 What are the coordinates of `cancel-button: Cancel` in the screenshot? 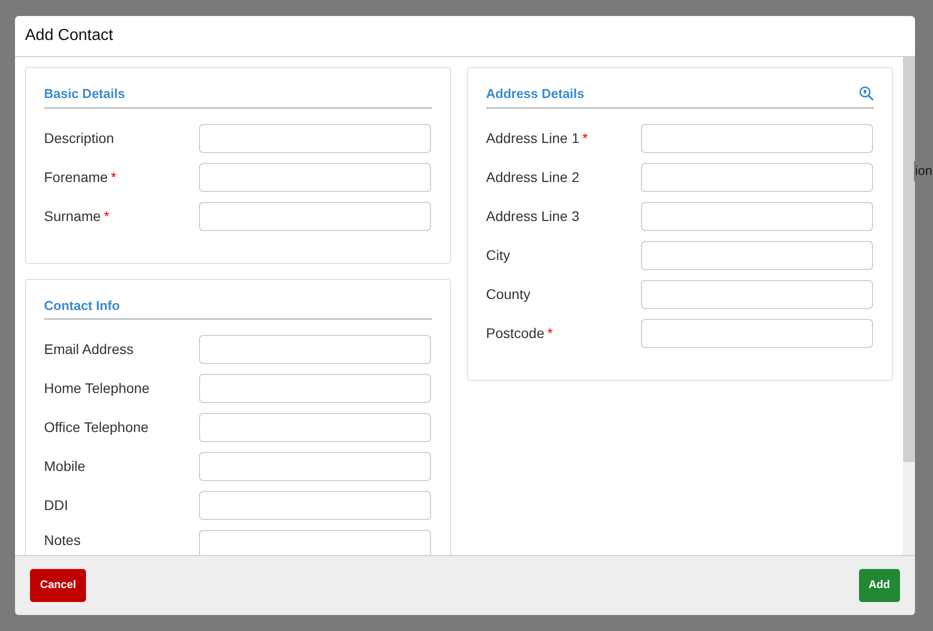 It's located at (58, 585).